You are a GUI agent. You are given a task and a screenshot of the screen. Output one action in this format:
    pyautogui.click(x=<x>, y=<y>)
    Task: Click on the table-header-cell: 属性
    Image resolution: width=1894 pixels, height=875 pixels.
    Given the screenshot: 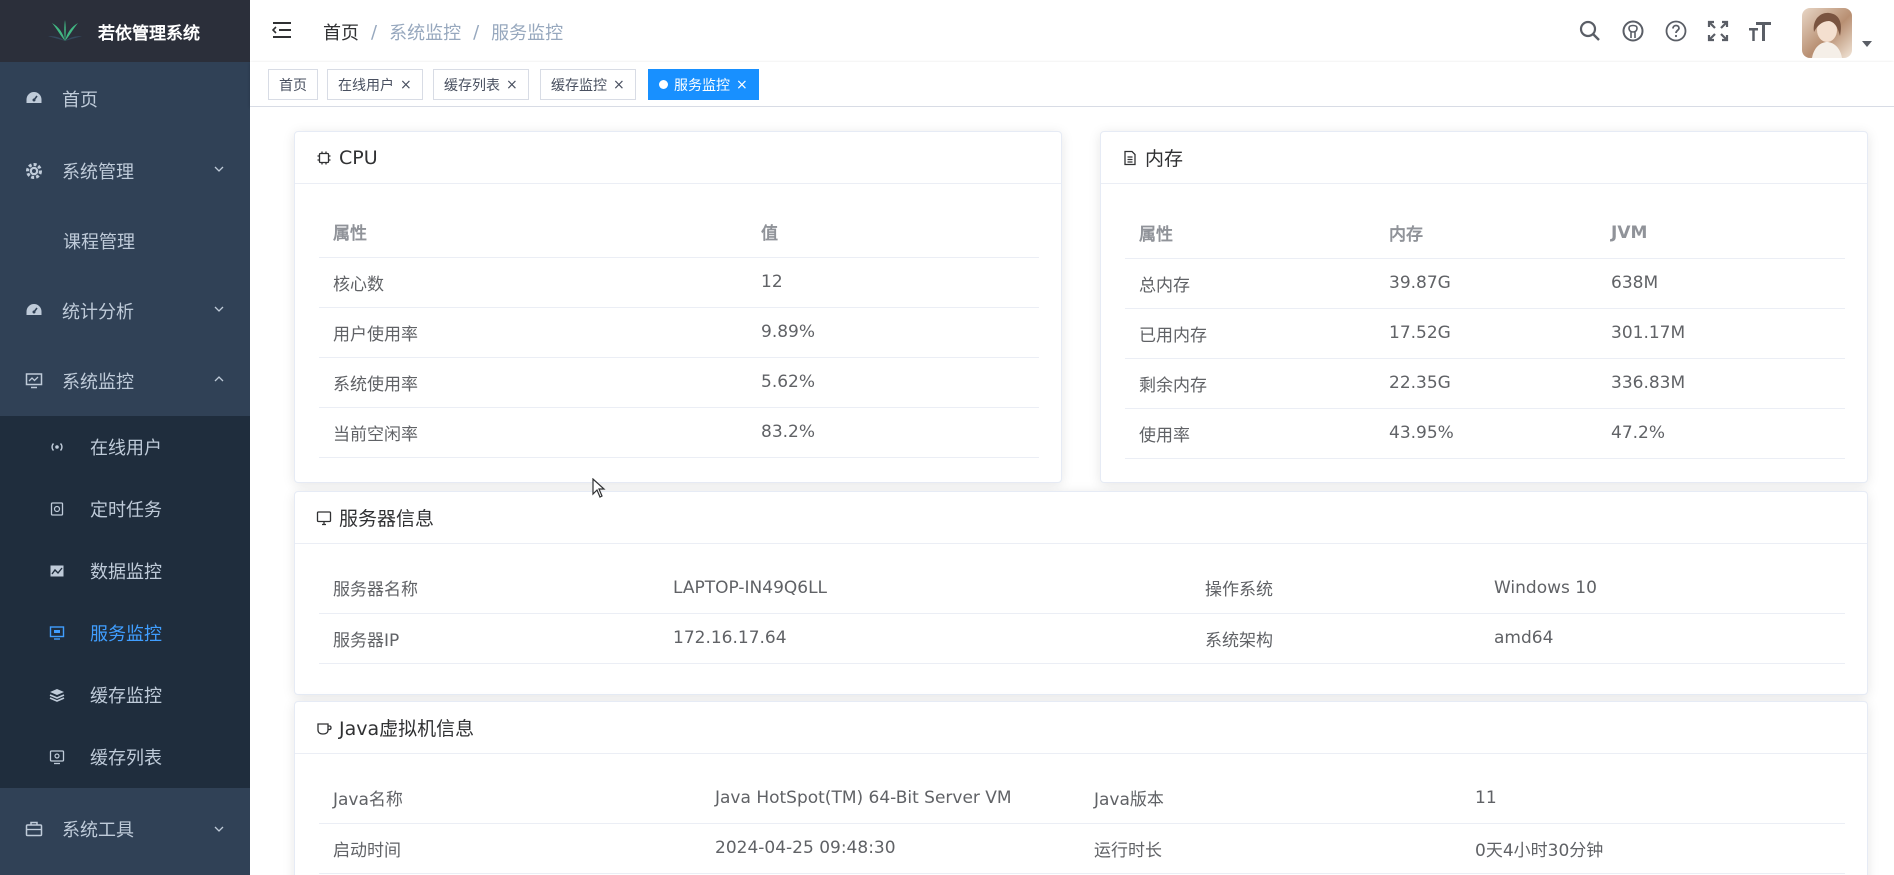 What is the action you would take?
    pyautogui.click(x=533, y=232)
    